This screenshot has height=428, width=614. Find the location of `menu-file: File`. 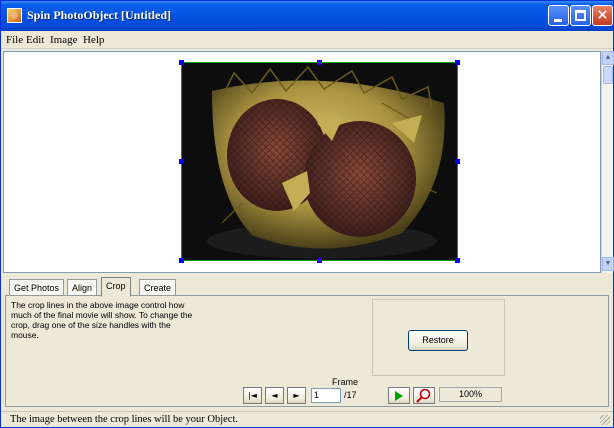

menu-file: File is located at coordinates (14, 40).